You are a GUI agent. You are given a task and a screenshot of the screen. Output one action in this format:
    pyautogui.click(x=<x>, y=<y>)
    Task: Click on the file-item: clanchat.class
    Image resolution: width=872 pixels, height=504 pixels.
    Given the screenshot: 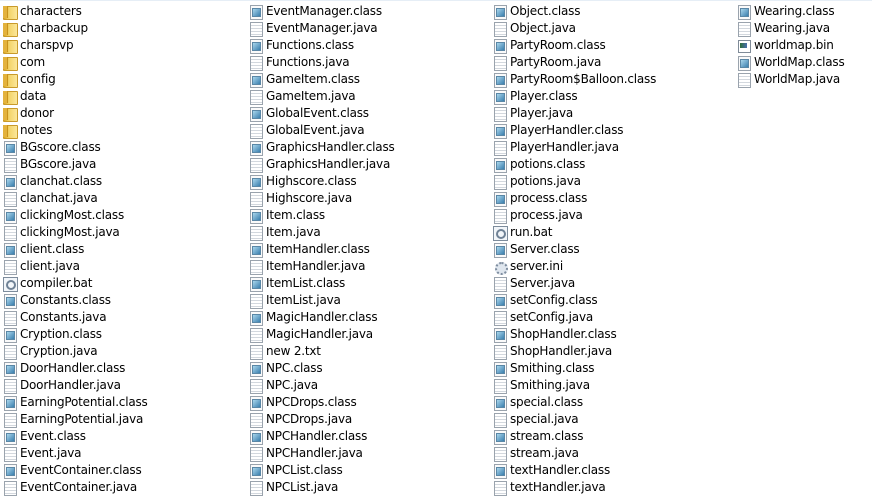 What is the action you would take?
    pyautogui.click(x=75, y=181)
    